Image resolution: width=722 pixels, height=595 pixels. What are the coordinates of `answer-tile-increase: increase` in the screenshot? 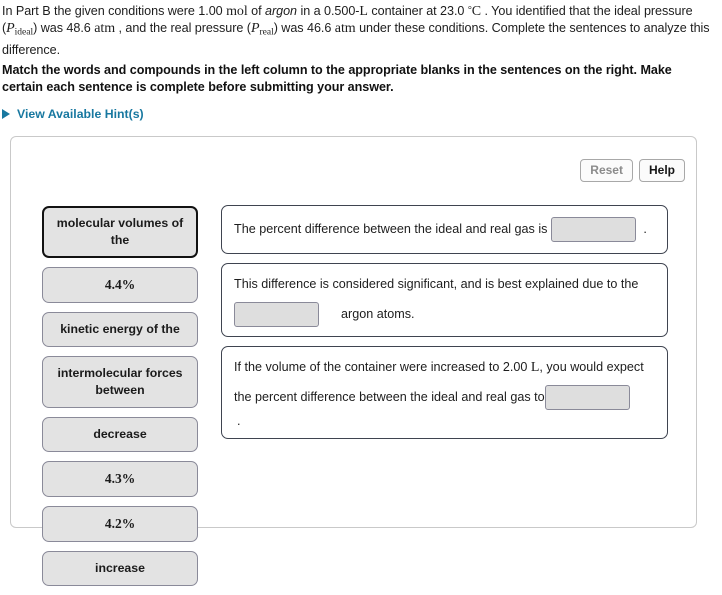 It's located at (120, 568).